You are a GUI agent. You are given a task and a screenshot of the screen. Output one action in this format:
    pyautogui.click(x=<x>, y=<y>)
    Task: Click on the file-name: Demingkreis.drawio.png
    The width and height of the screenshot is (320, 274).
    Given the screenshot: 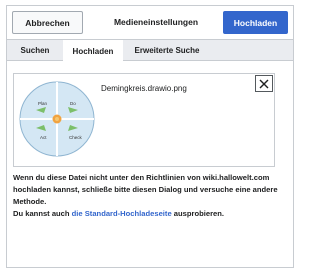 What is the action you would take?
    pyautogui.click(x=144, y=88)
    